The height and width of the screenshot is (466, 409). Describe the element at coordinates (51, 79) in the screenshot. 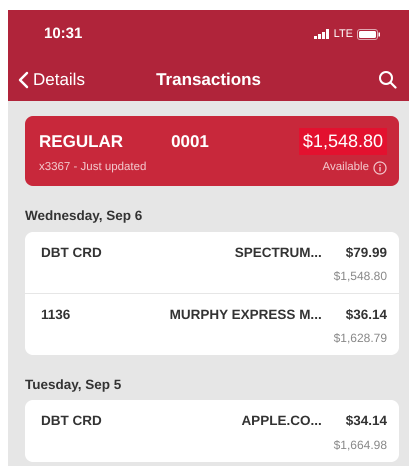

I see `back-button: Details` at that location.